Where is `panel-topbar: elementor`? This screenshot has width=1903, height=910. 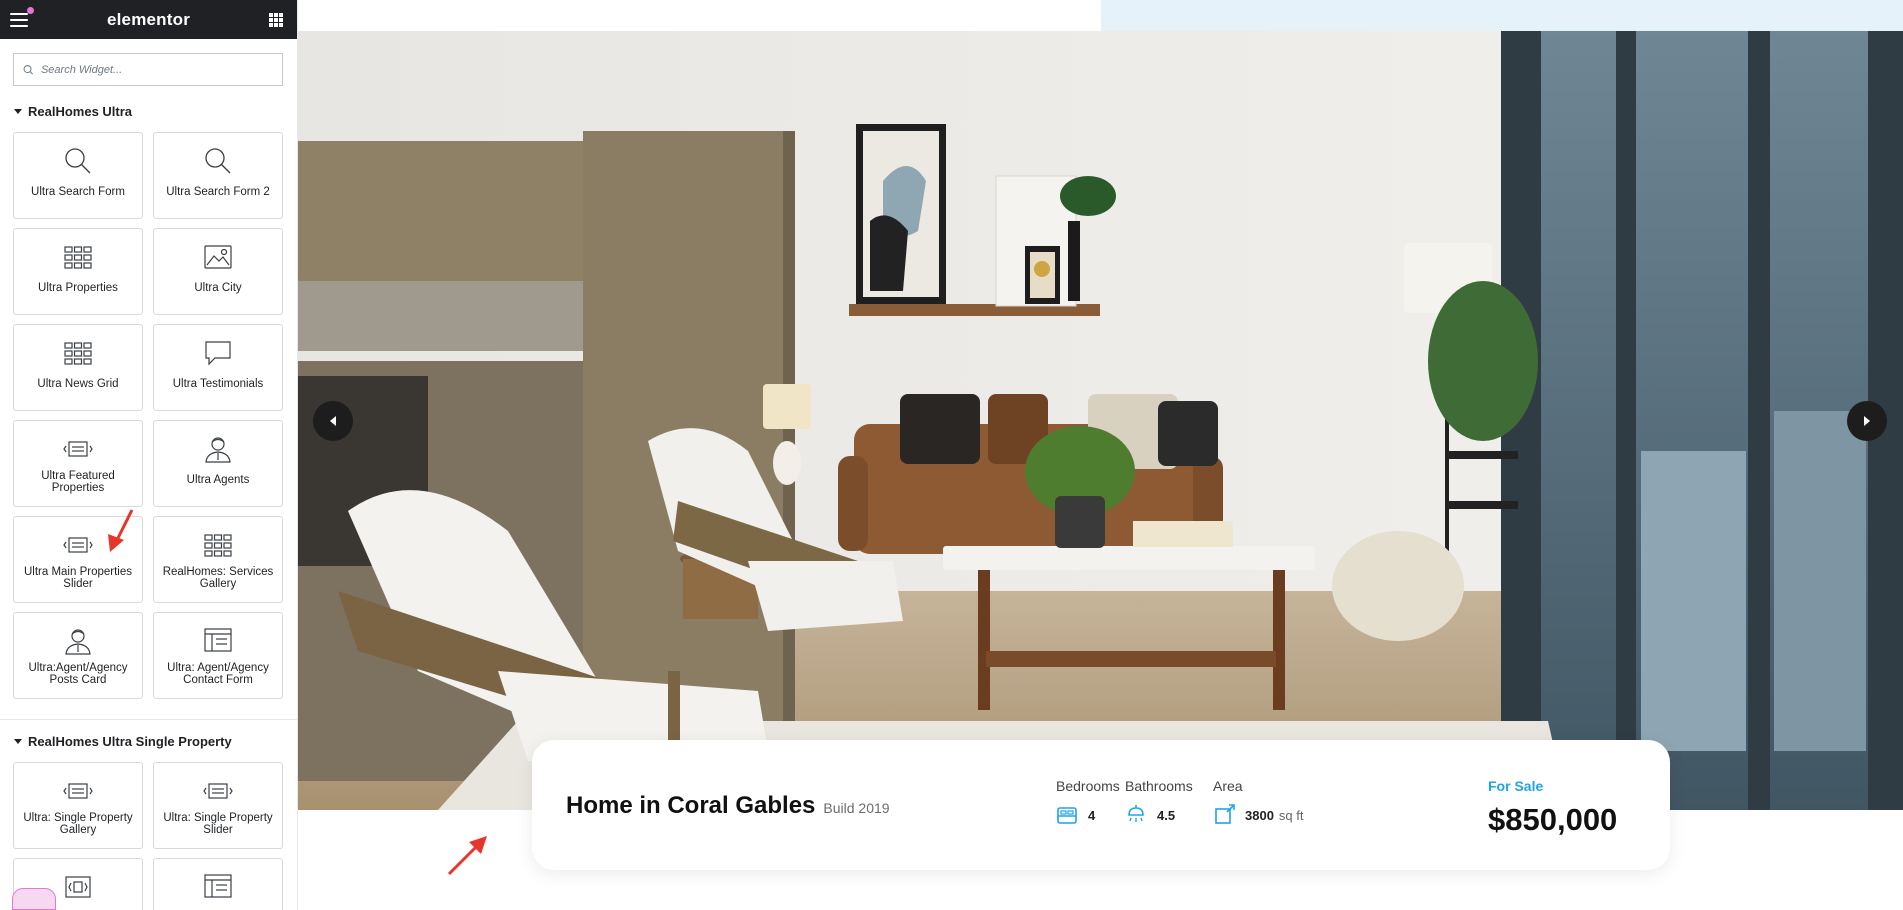 panel-topbar: elementor is located at coordinates (148, 19).